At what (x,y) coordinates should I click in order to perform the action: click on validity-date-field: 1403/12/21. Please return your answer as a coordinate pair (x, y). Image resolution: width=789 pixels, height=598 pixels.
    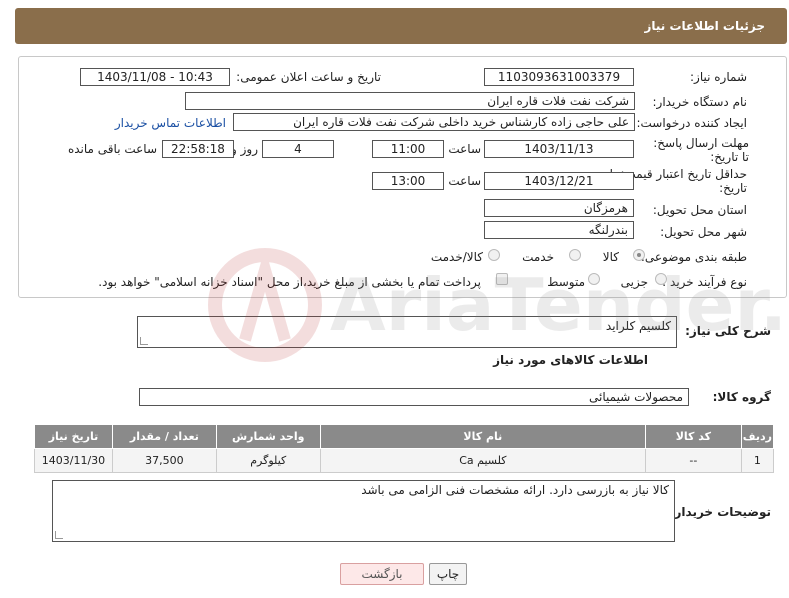
    Looking at the image, I should click on (559, 181).